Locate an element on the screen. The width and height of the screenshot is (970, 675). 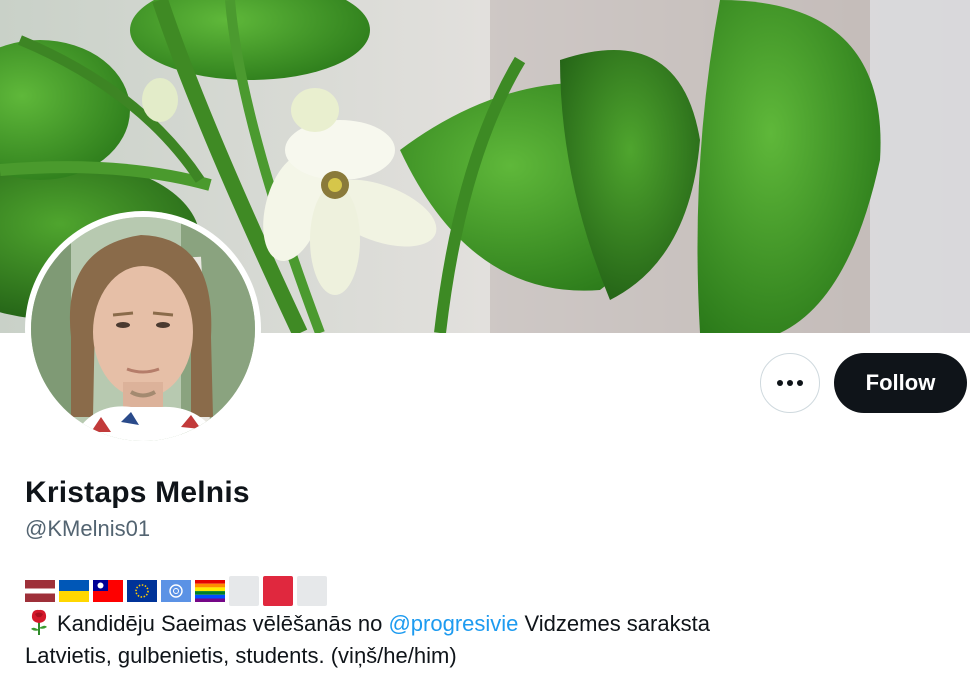
ukraine-flag-icon is located at coordinates (74, 591).